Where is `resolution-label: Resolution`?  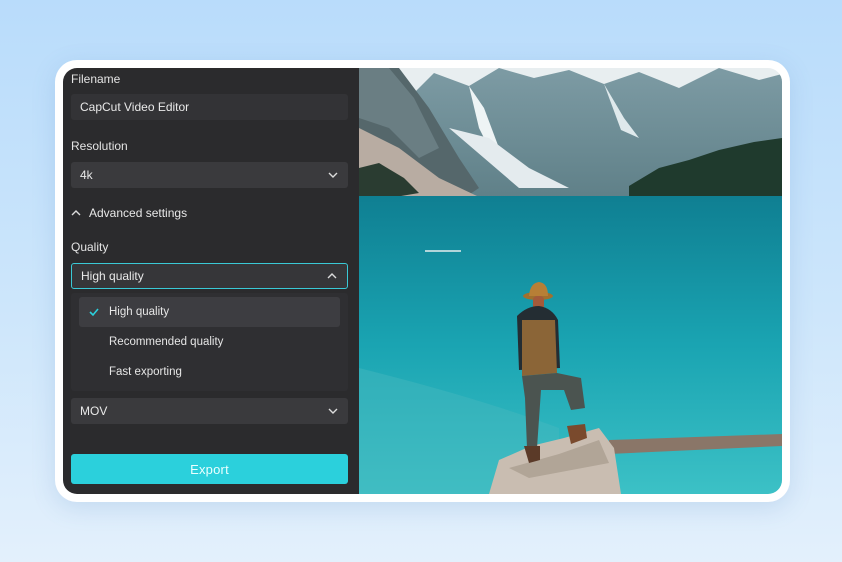
resolution-label: Resolution is located at coordinates (99, 146).